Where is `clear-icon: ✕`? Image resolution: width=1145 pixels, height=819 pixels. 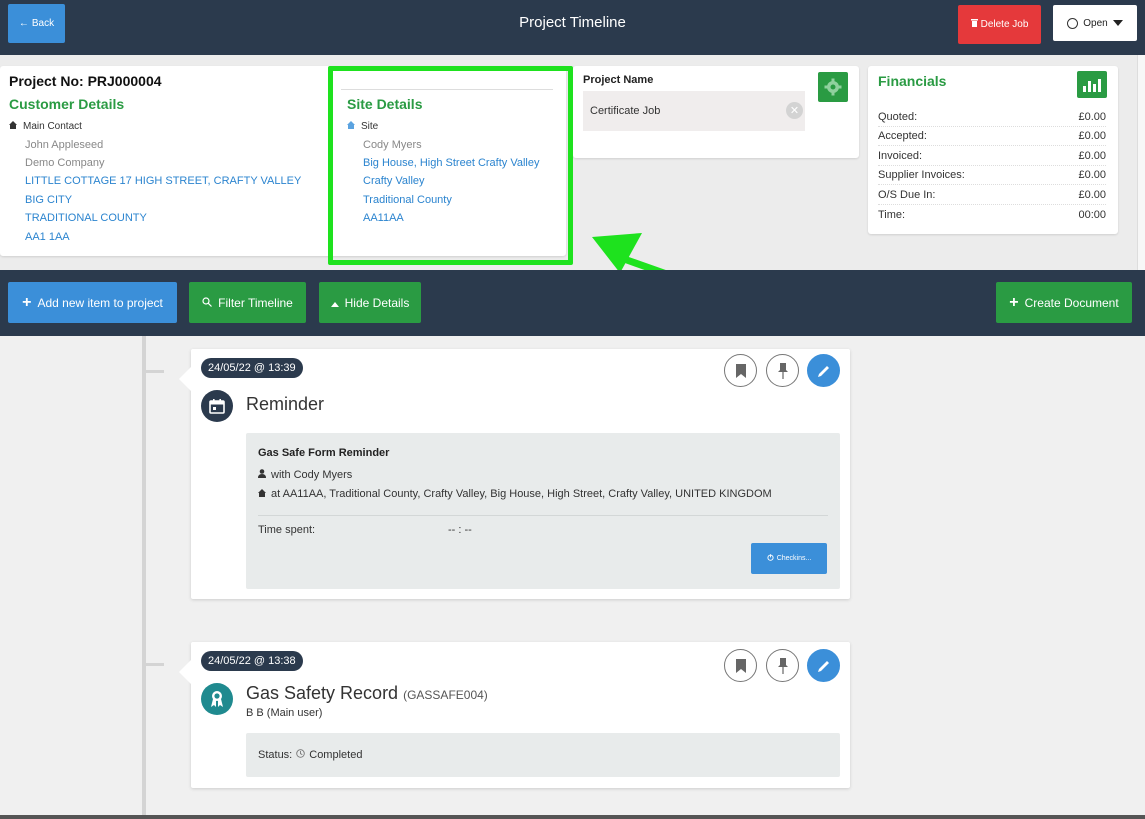
clear-icon: ✕ is located at coordinates (794, 110).